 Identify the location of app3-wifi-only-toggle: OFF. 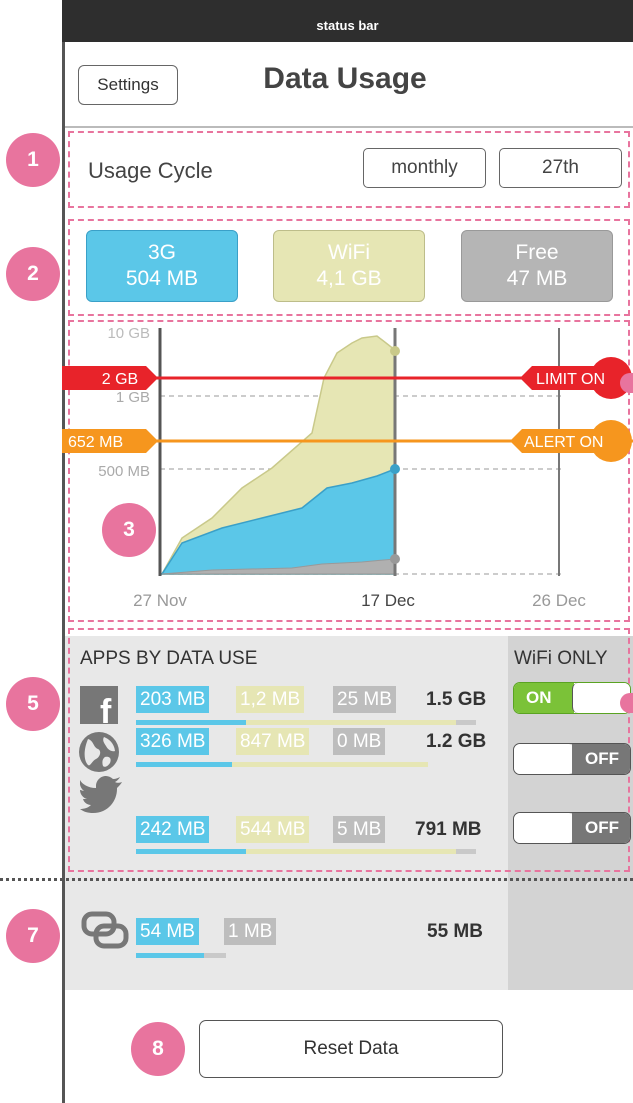
(572, 828).